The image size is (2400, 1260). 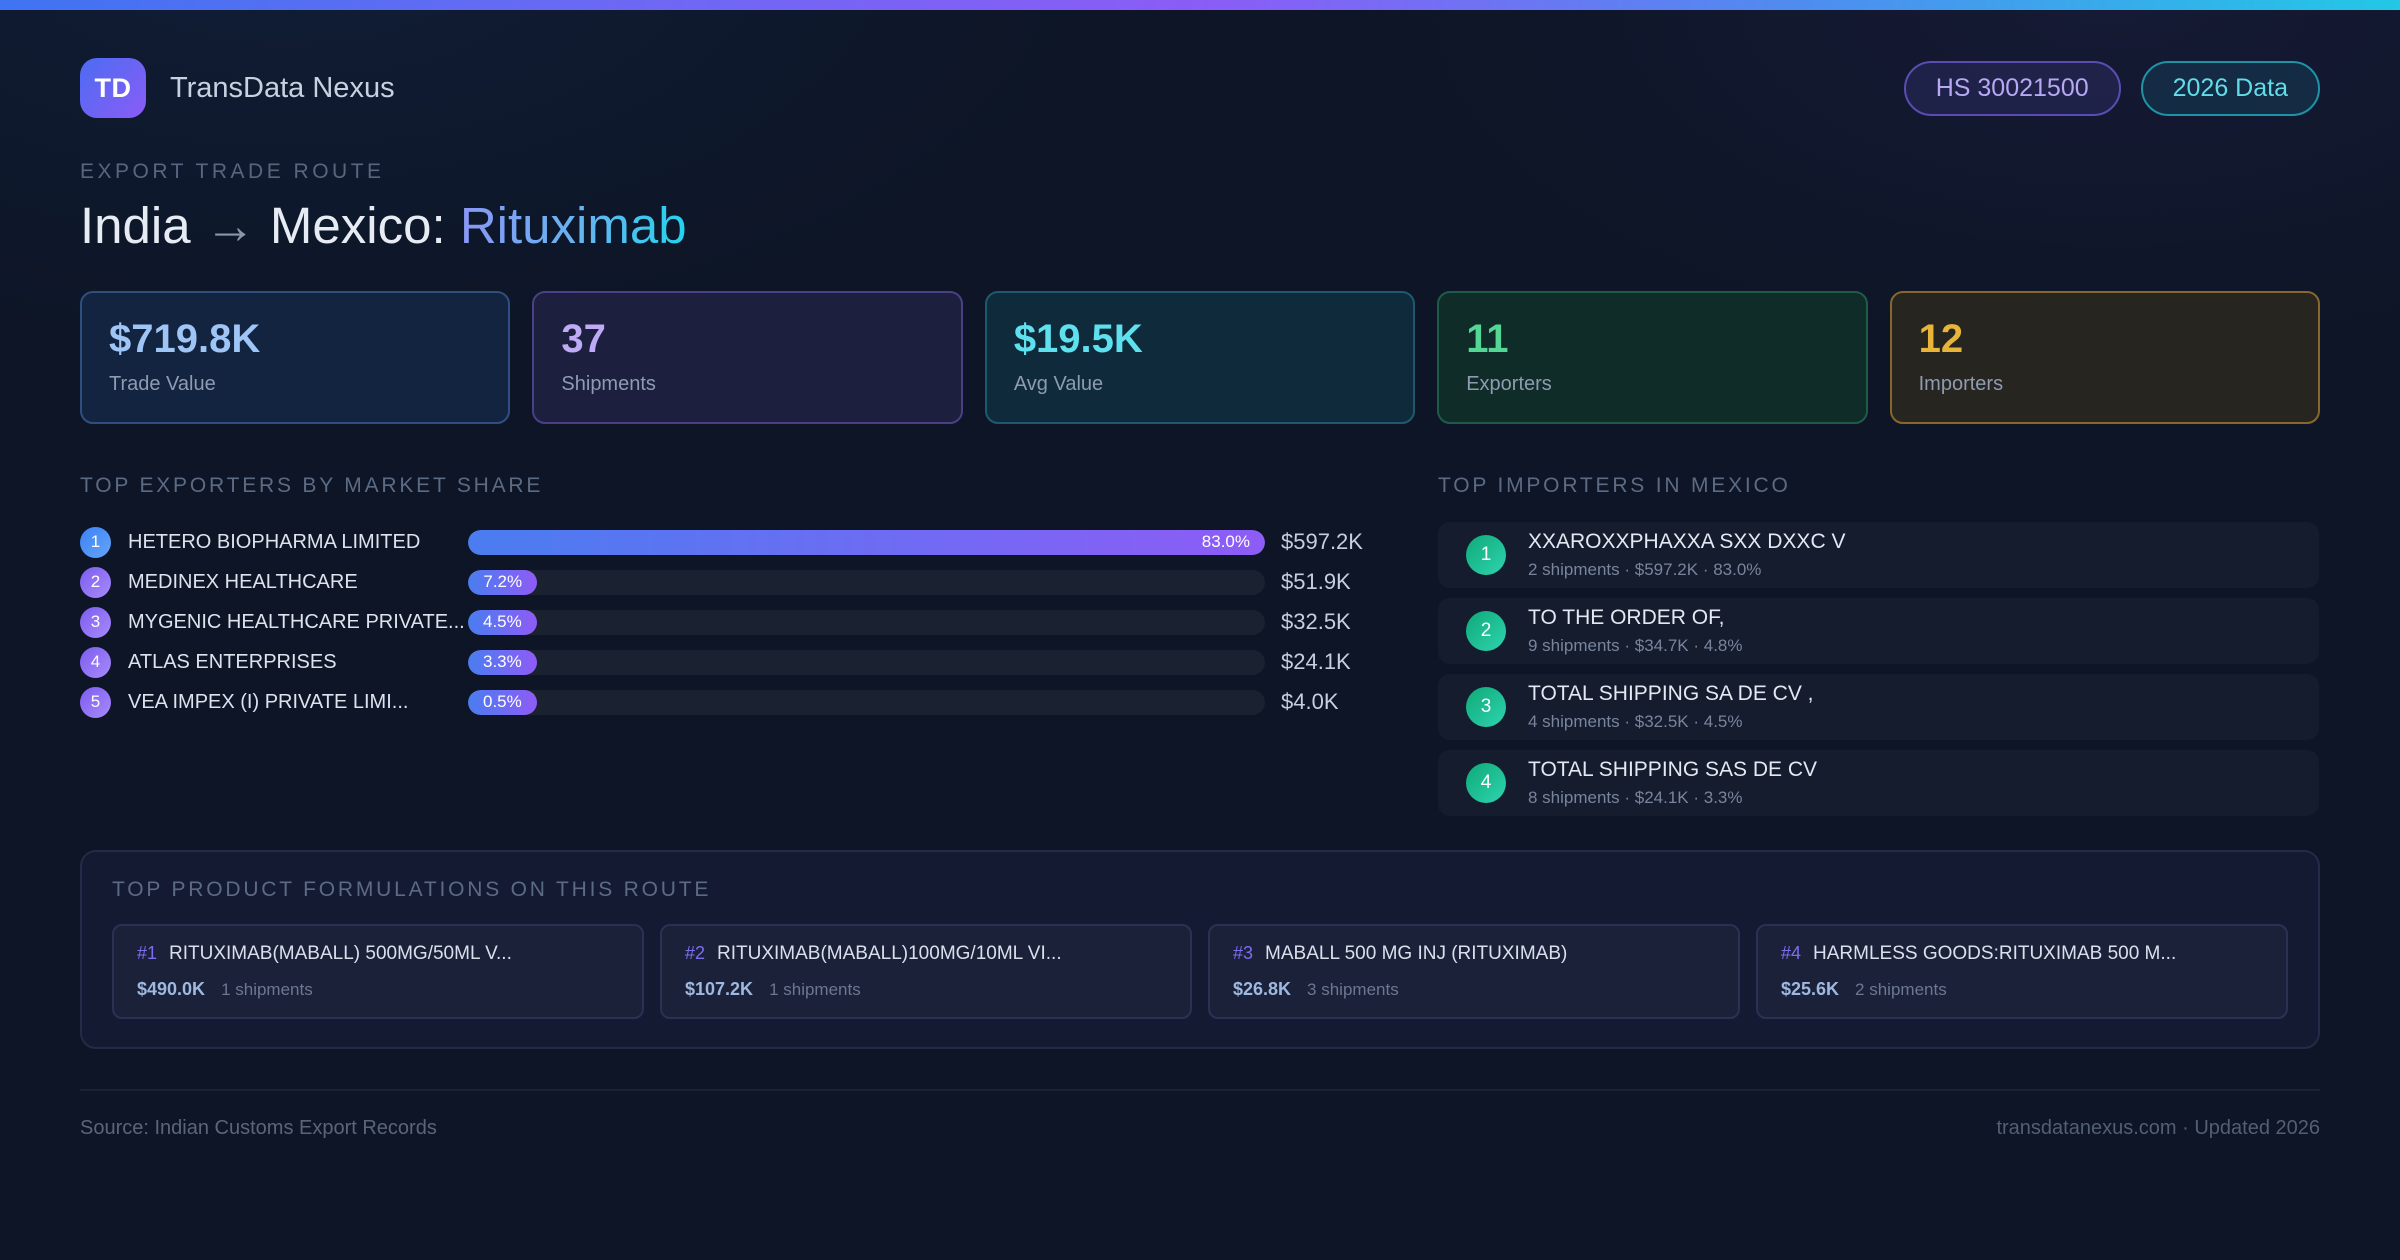 What do you see at coordinates (2105, 357) in the screenshot?
I see `stat-card-importers: 12 Importers` at bounding box center [2105, 357].